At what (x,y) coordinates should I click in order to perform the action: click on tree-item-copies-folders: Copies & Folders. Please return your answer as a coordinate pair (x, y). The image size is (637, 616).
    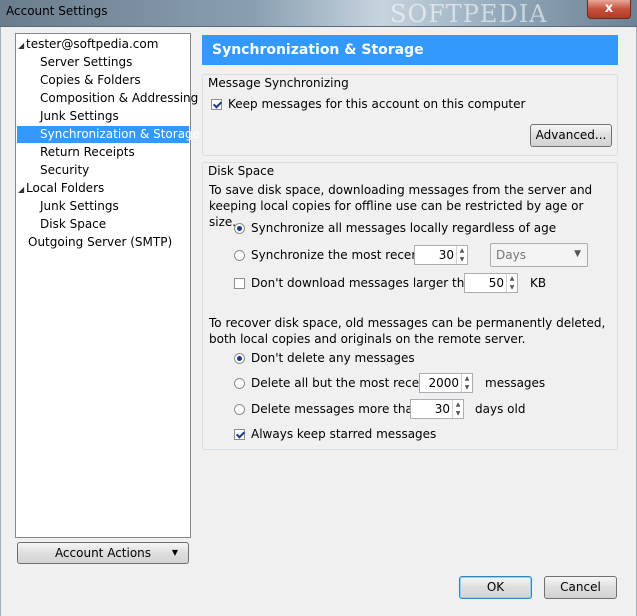
    Looking at the image, I should click on (90, 80).